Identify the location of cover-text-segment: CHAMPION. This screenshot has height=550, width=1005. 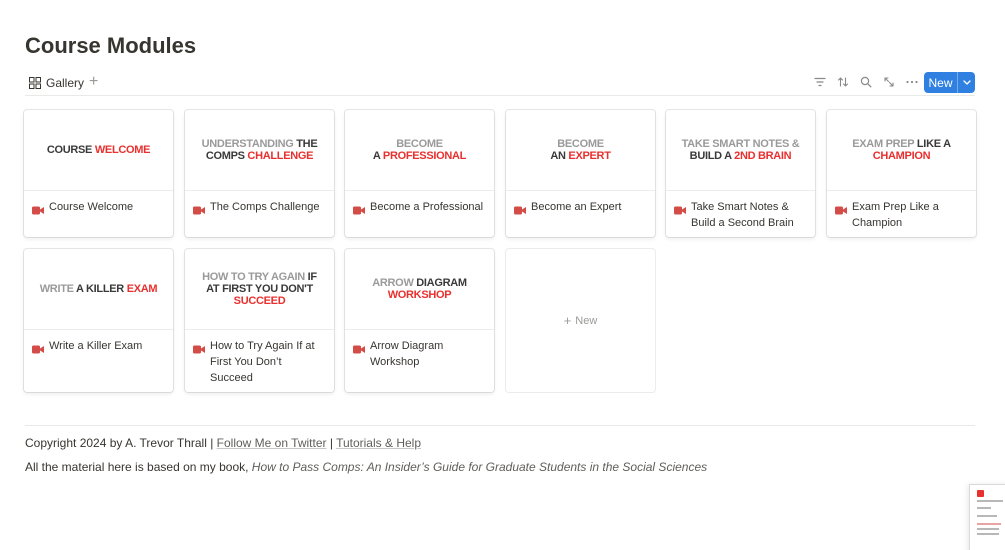
(901, 156).